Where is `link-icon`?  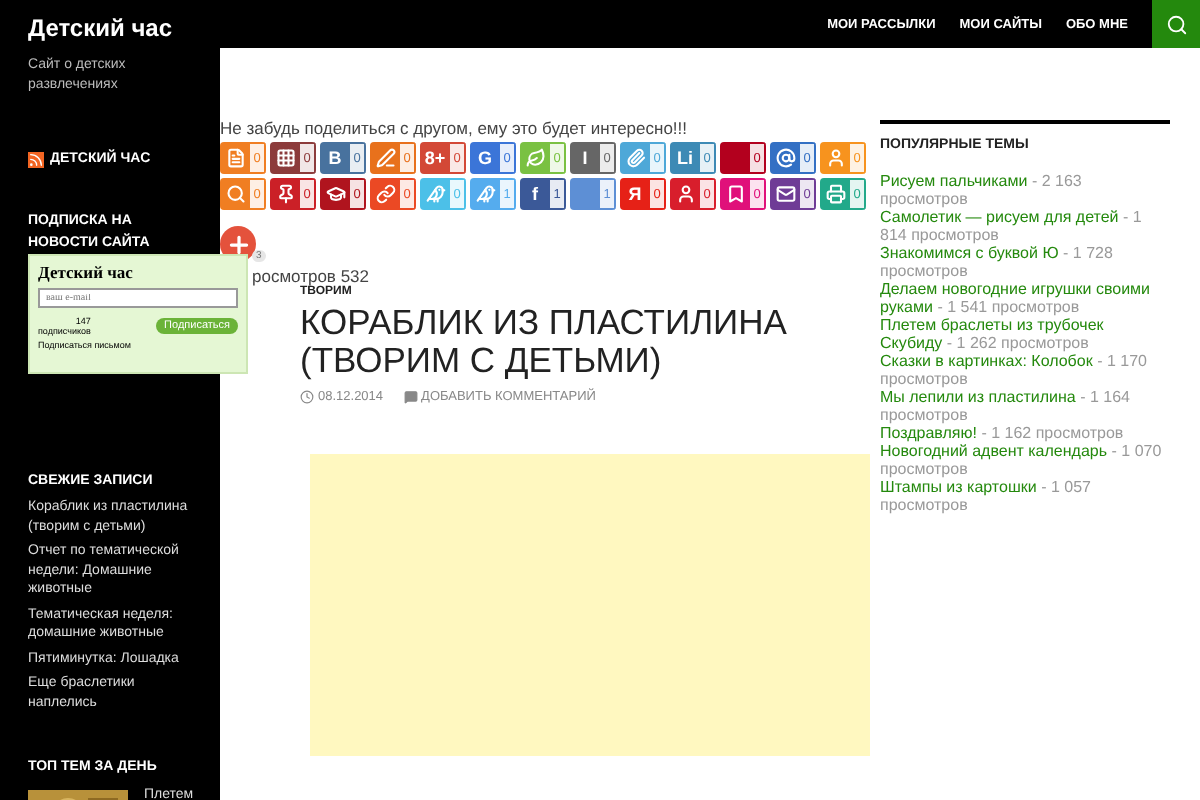 link-icon is located at coordinates (385, 194).